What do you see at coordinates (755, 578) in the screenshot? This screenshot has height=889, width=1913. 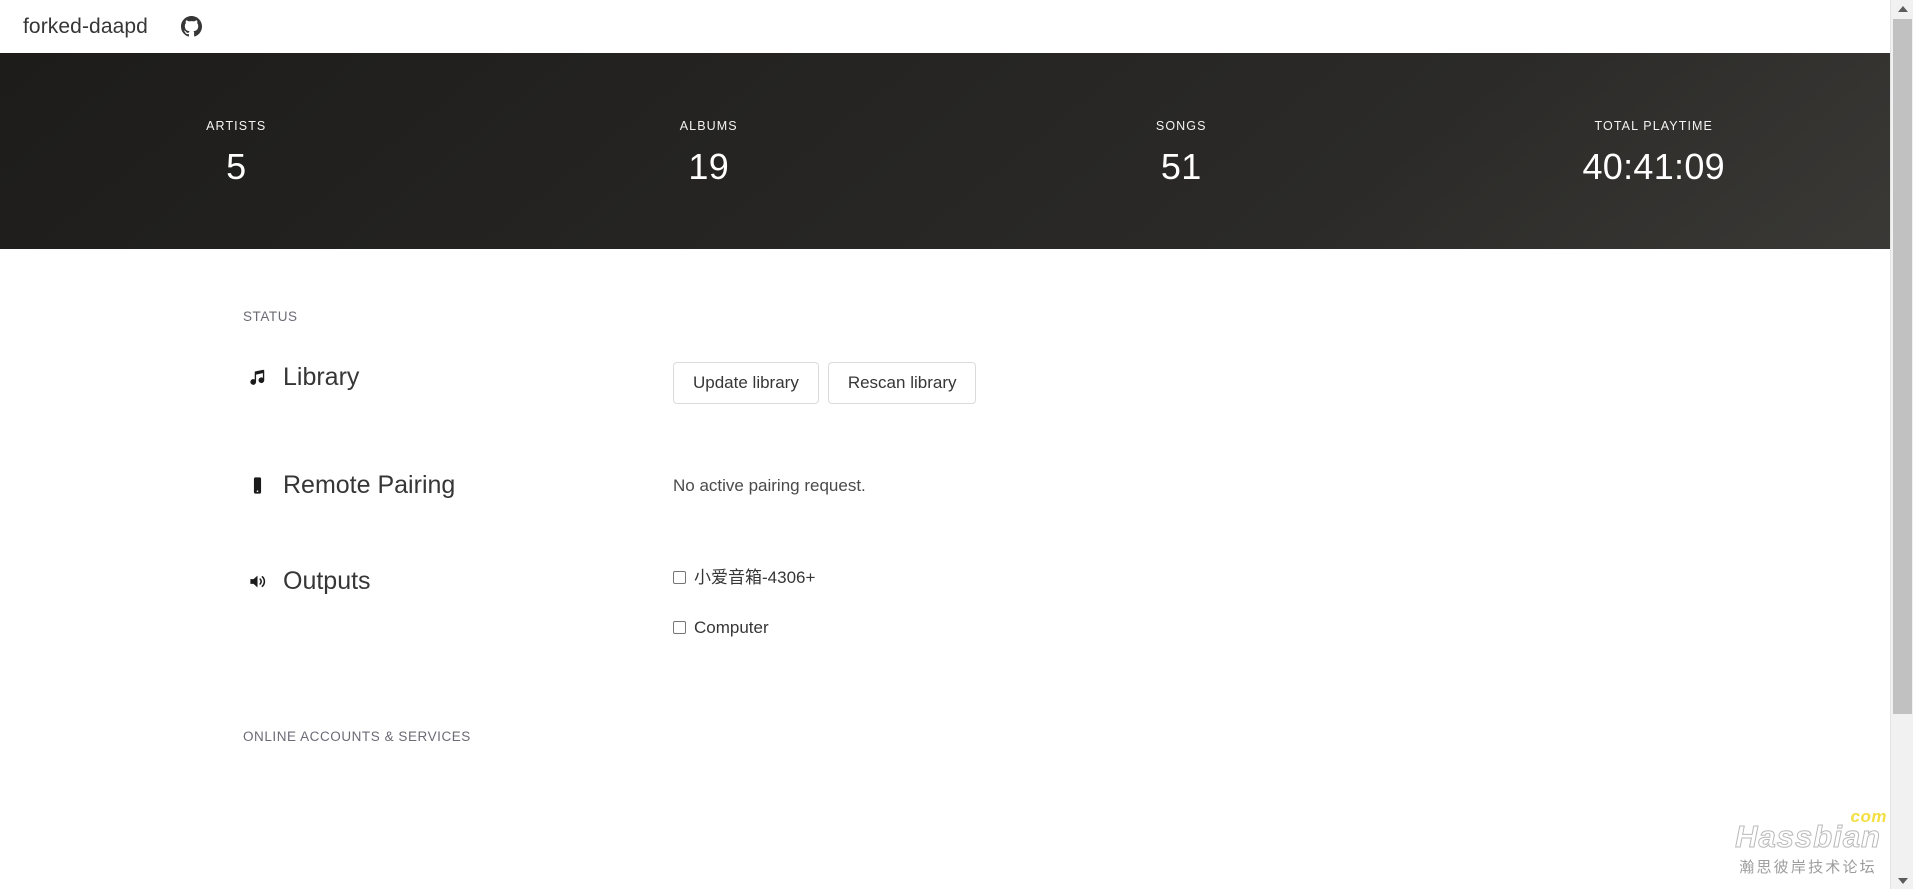 I see `output-device-label-xiaoai: 小爱音箱-4306+` at bounding box center [755, 578].